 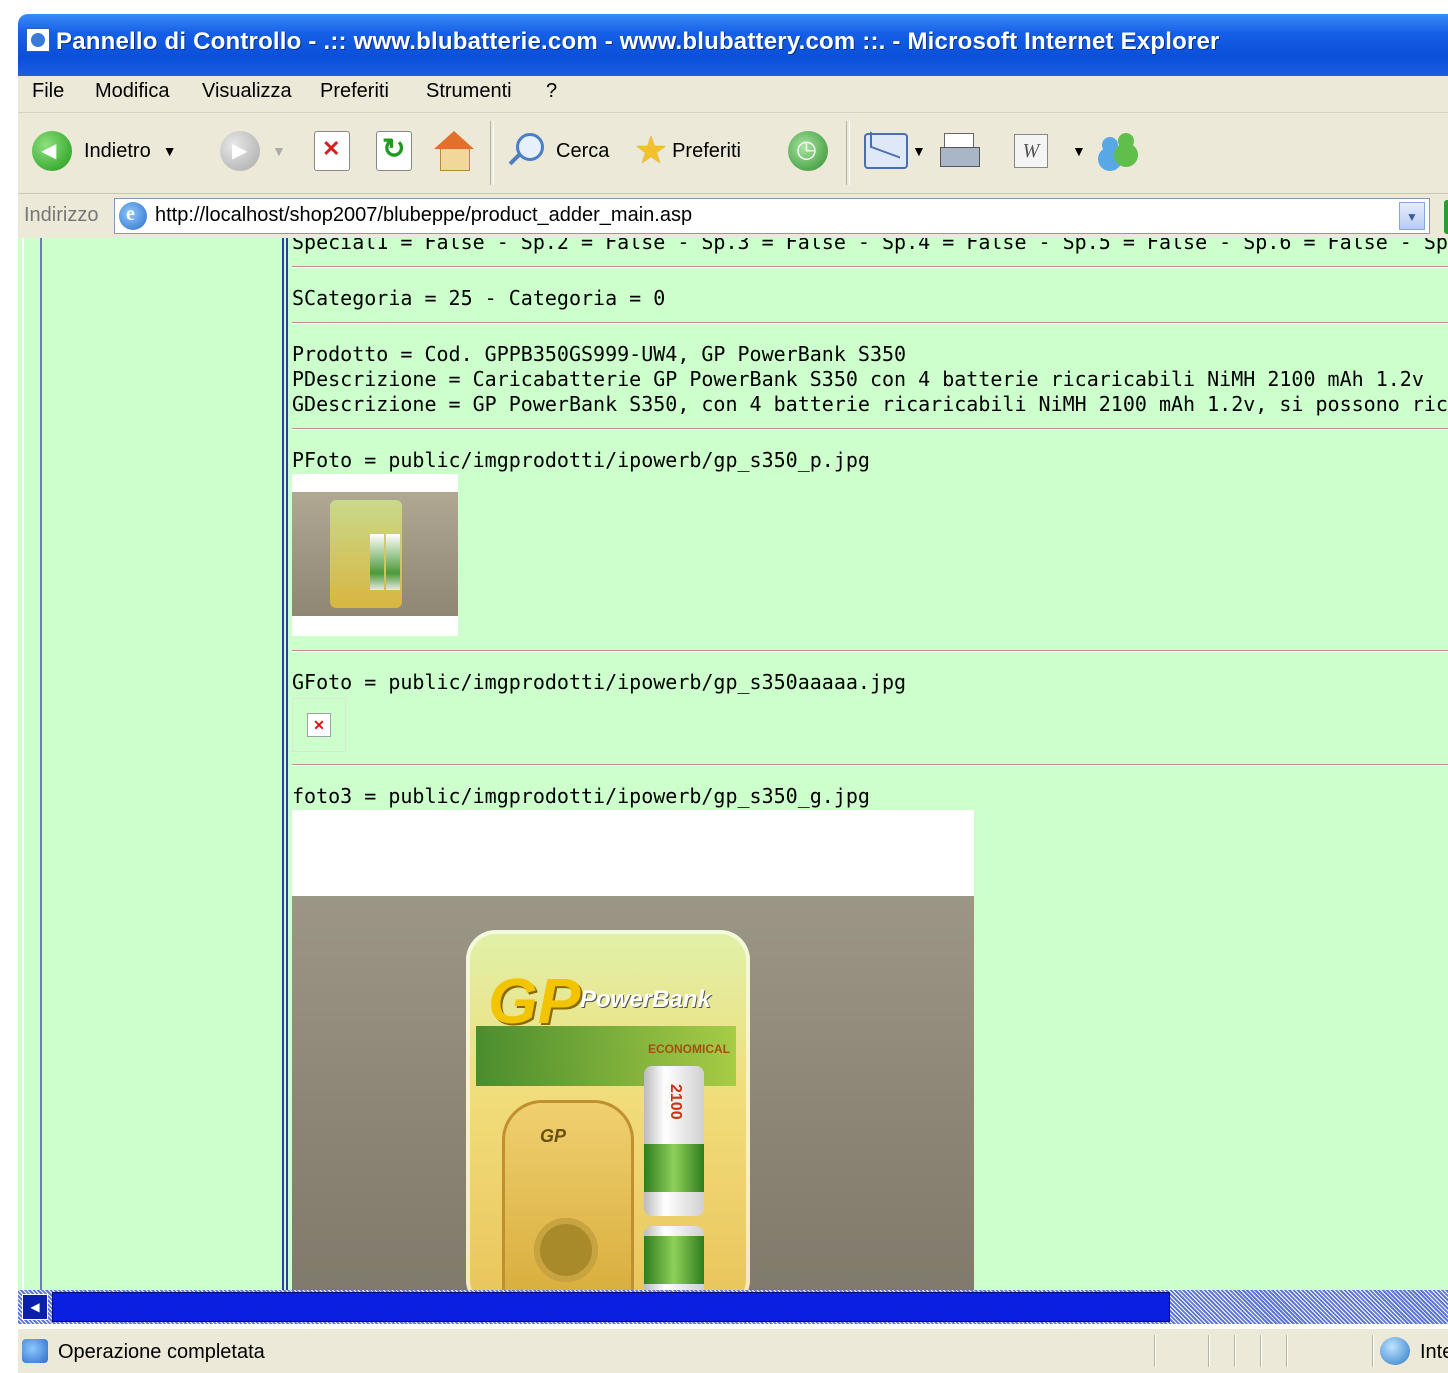 I want to click on menu-visualizza: Visualizza, so click(x=247, y=91).